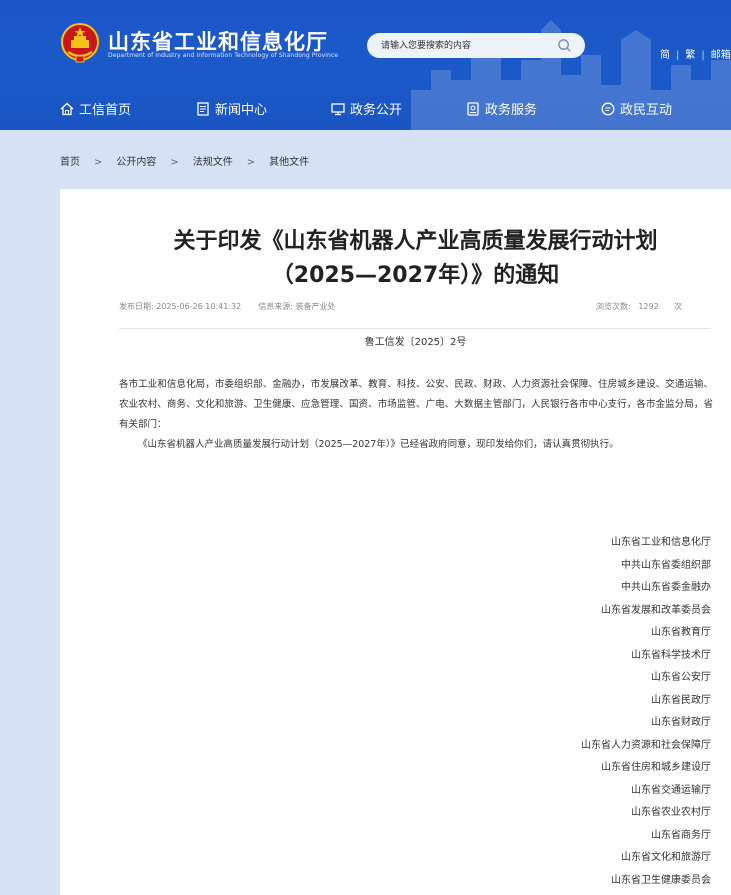 This screenshot has width=731, height=895. Describe the element at coordinates (415, 275) in the screenshot. I see `article-title-line: （2025—2027年）》的通知` at that location.